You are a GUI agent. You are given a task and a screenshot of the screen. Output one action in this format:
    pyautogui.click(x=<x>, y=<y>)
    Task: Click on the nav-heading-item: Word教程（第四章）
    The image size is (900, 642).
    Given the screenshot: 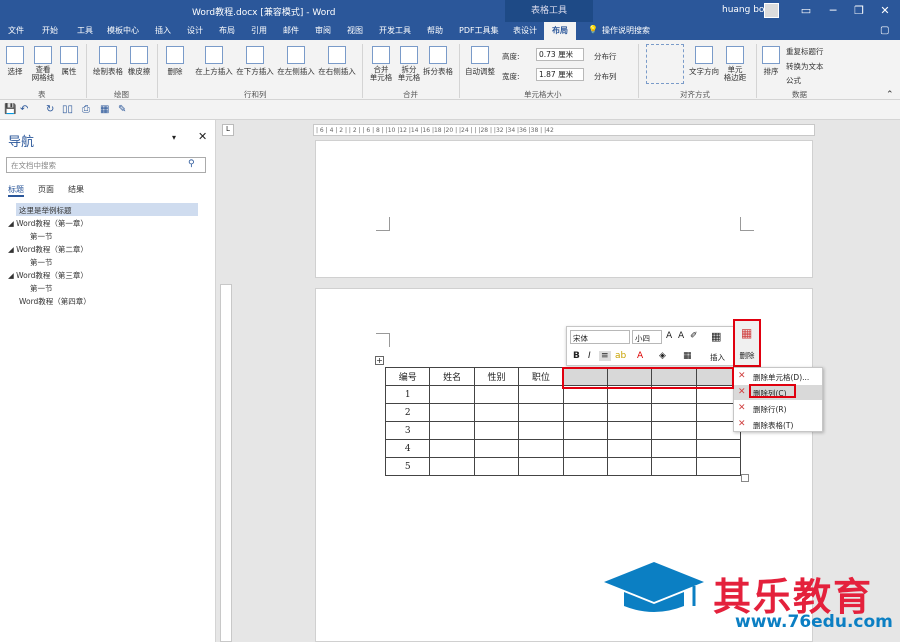 What is the action you would take?
    pyautogui.click(x=55, y=301)
    